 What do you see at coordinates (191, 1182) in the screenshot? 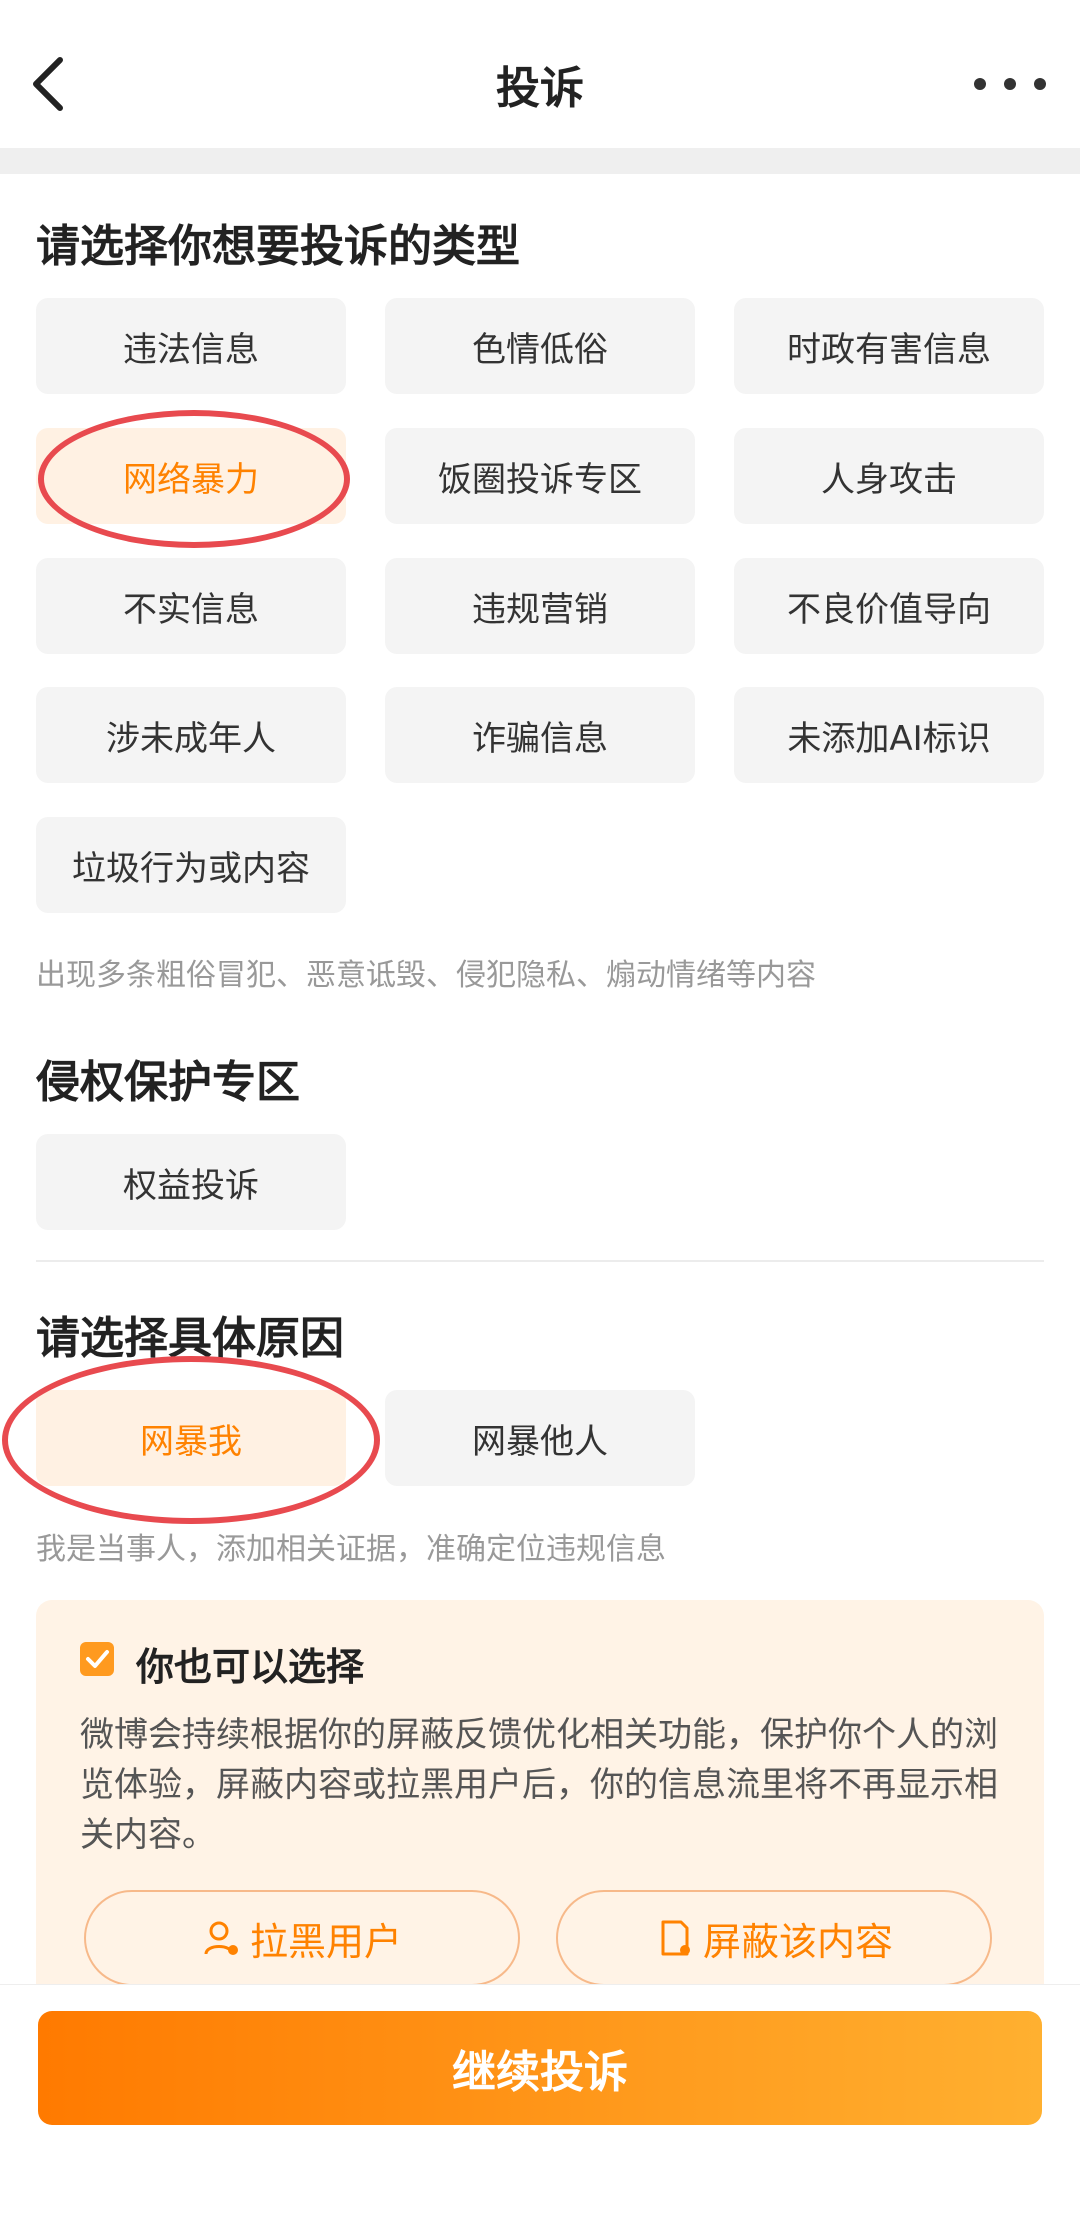
I see `rights-option-complaint: 权益投诉` at bounding box center [191, 1182].